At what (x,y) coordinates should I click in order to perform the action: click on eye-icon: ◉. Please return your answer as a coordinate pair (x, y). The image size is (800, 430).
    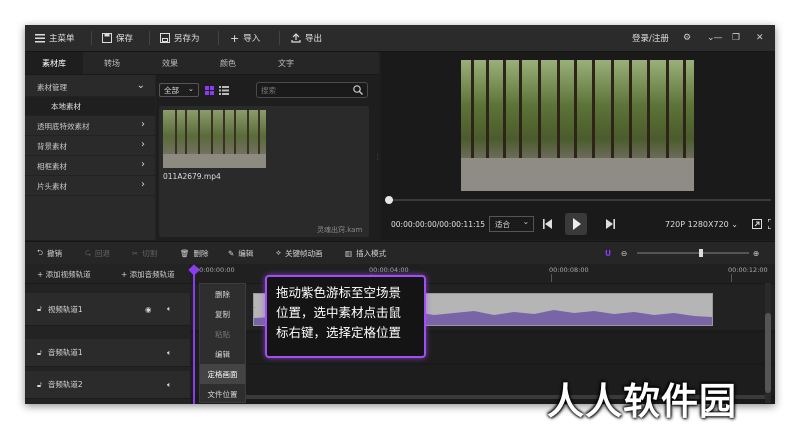
    Looking at the image, I should click on (148, 309).